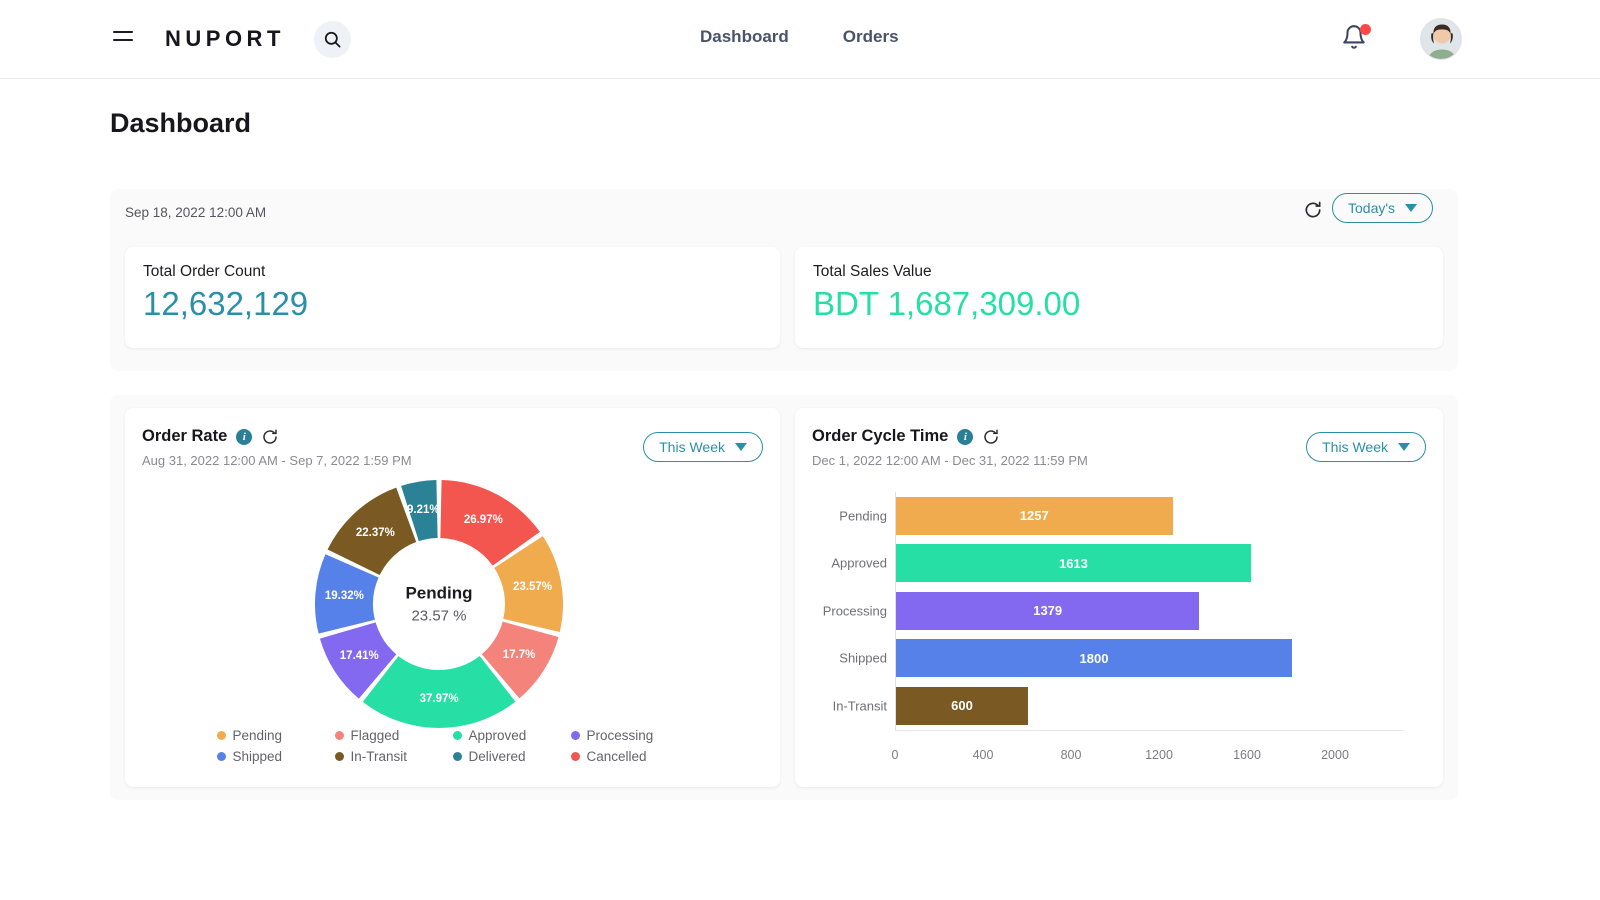  I want to click on legend-label: Cancelled, so click(616, 756).